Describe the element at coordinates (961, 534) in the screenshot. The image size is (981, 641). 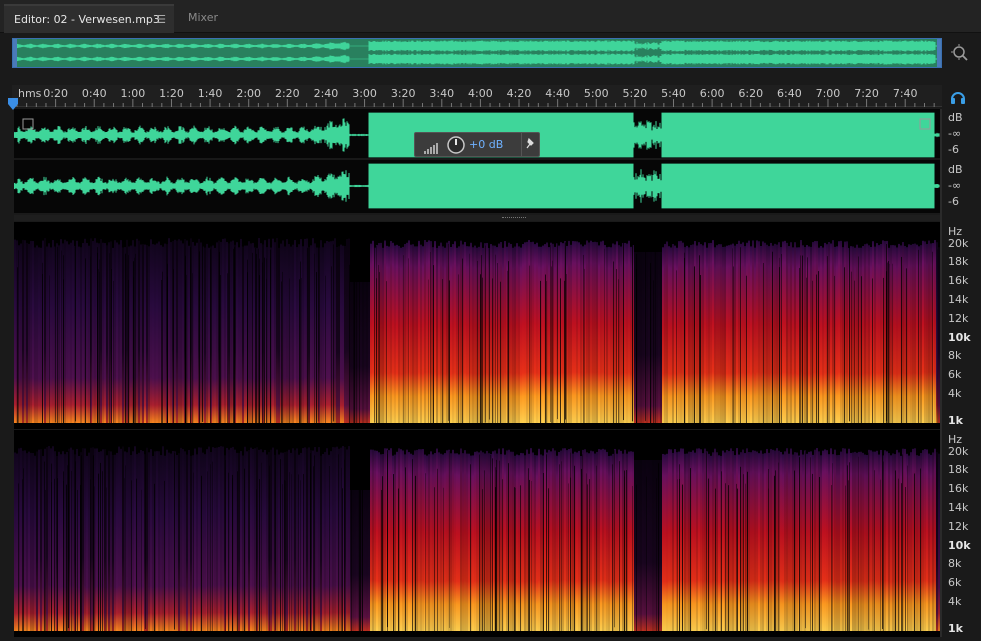
I see `hz-scale-channel-2: Hz 20k 18k 16k 14k 12k 10k 8k 6k 4k 1k` at that location.